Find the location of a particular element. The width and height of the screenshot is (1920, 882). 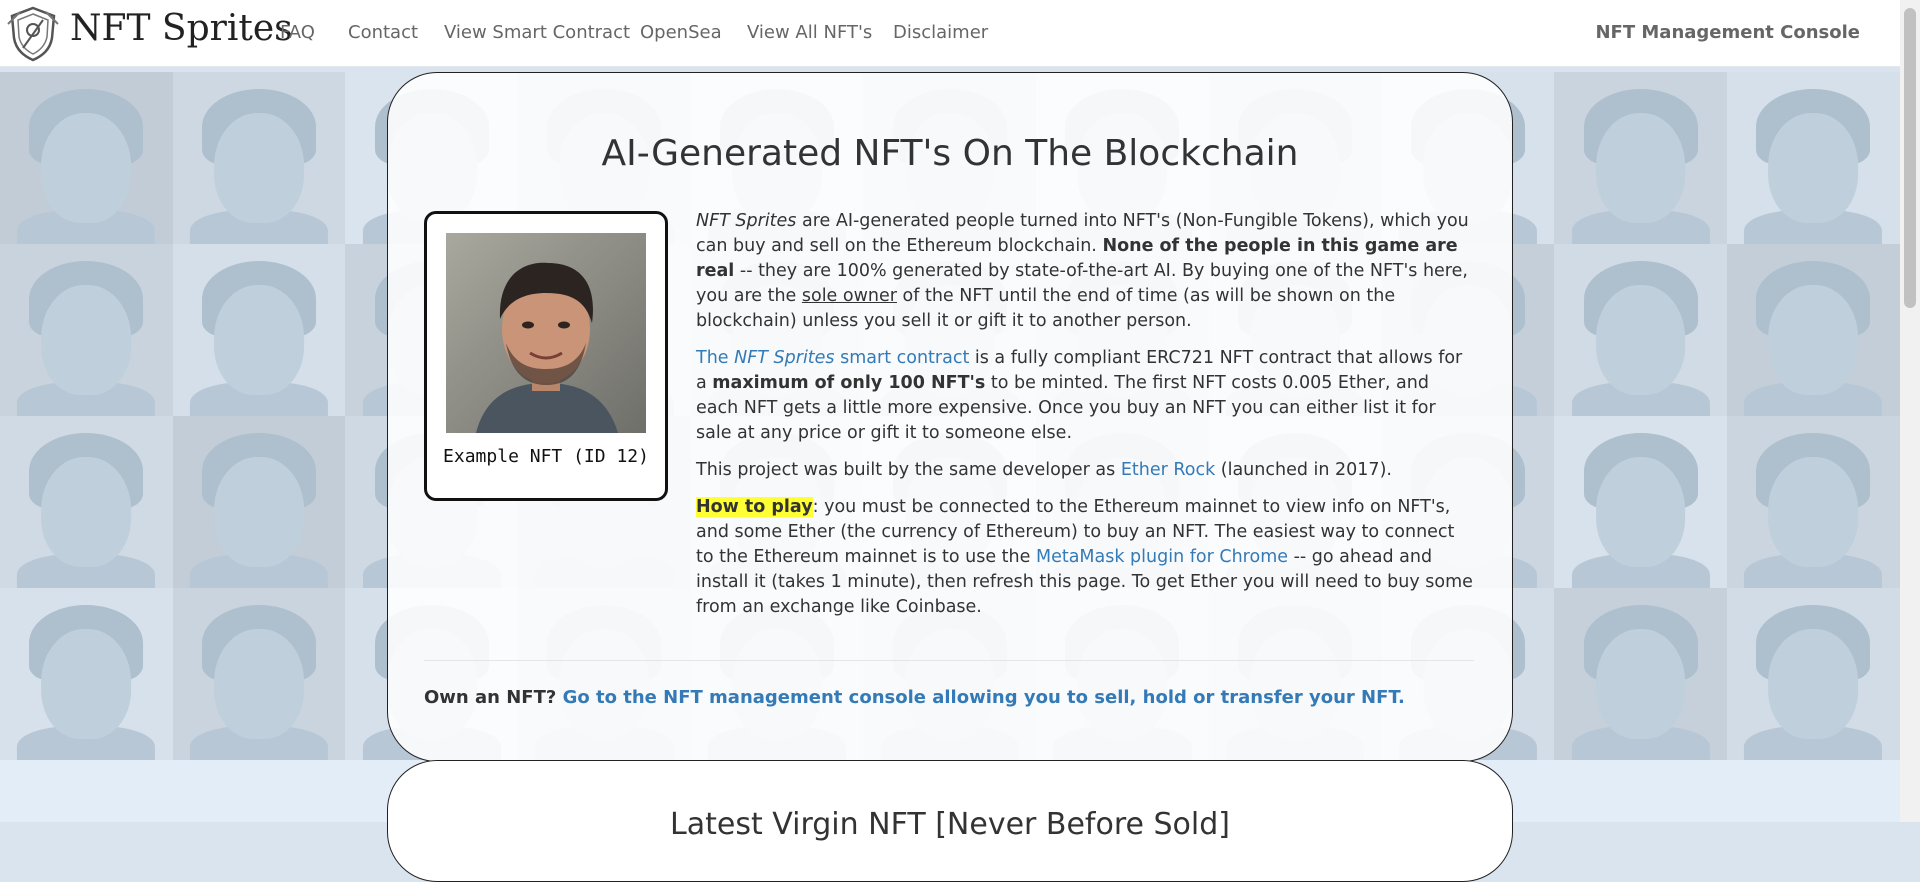

shield-logo-icon is located at coordinates (33, 33).